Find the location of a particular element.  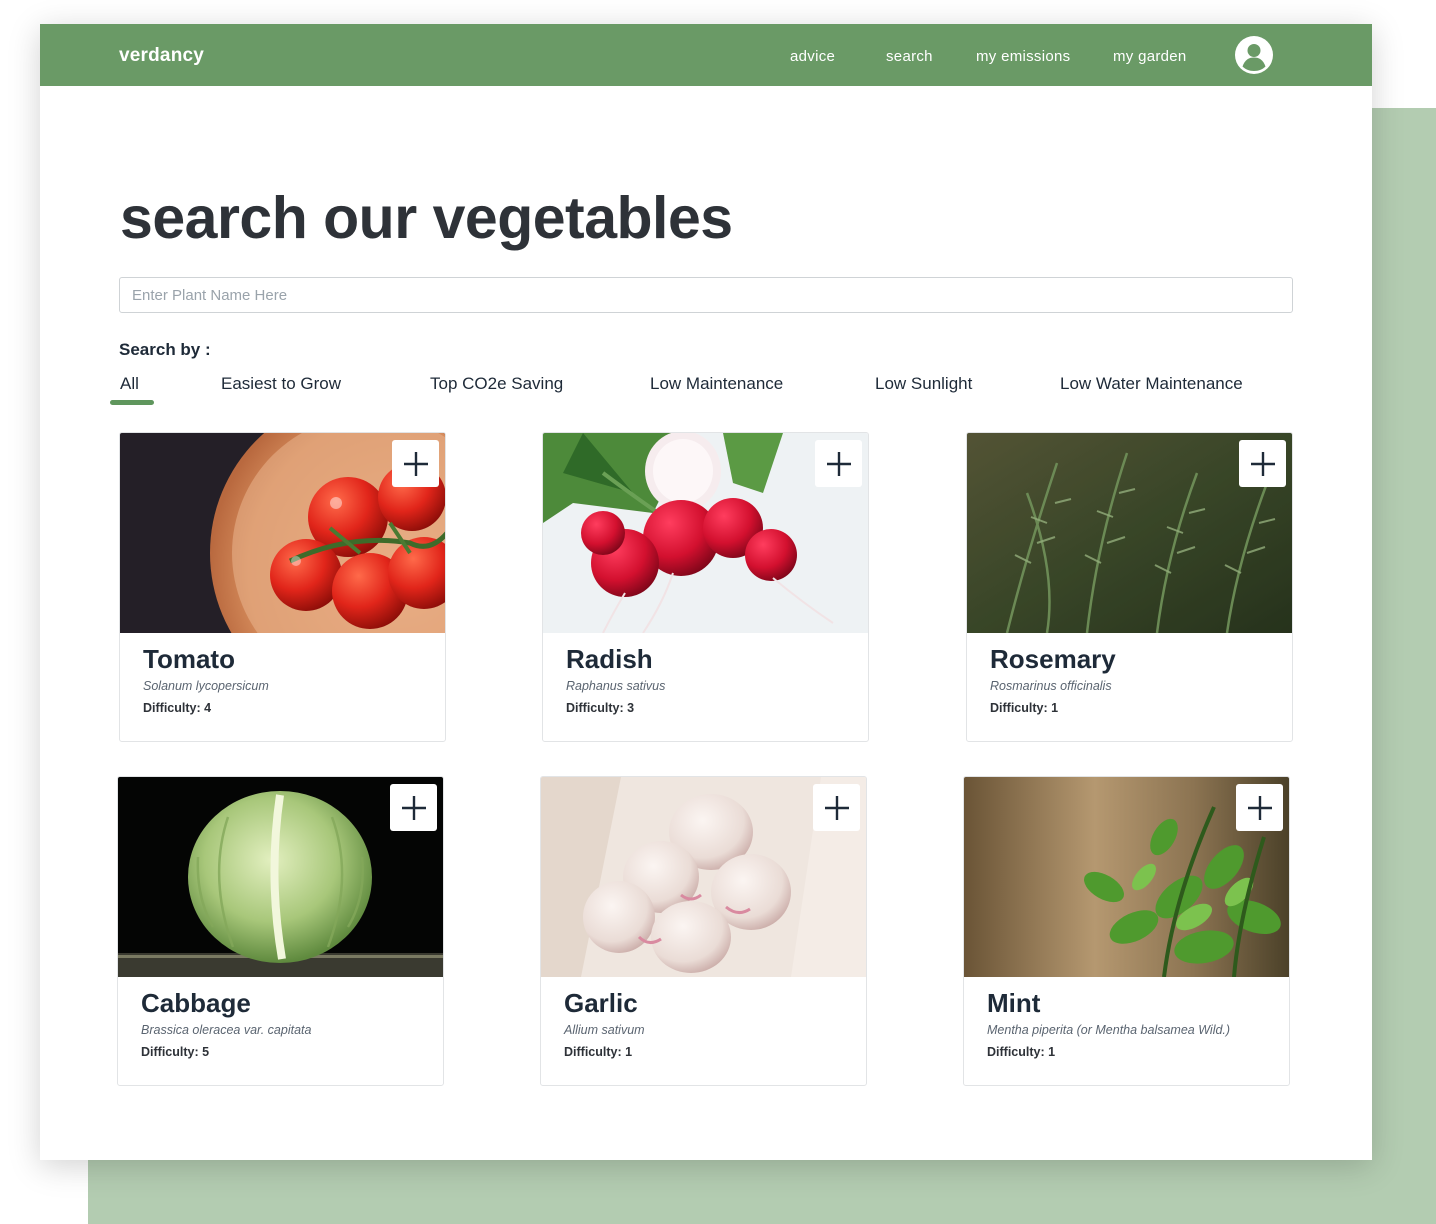

user-avatar-icon is located at coordinates (1254, 55).